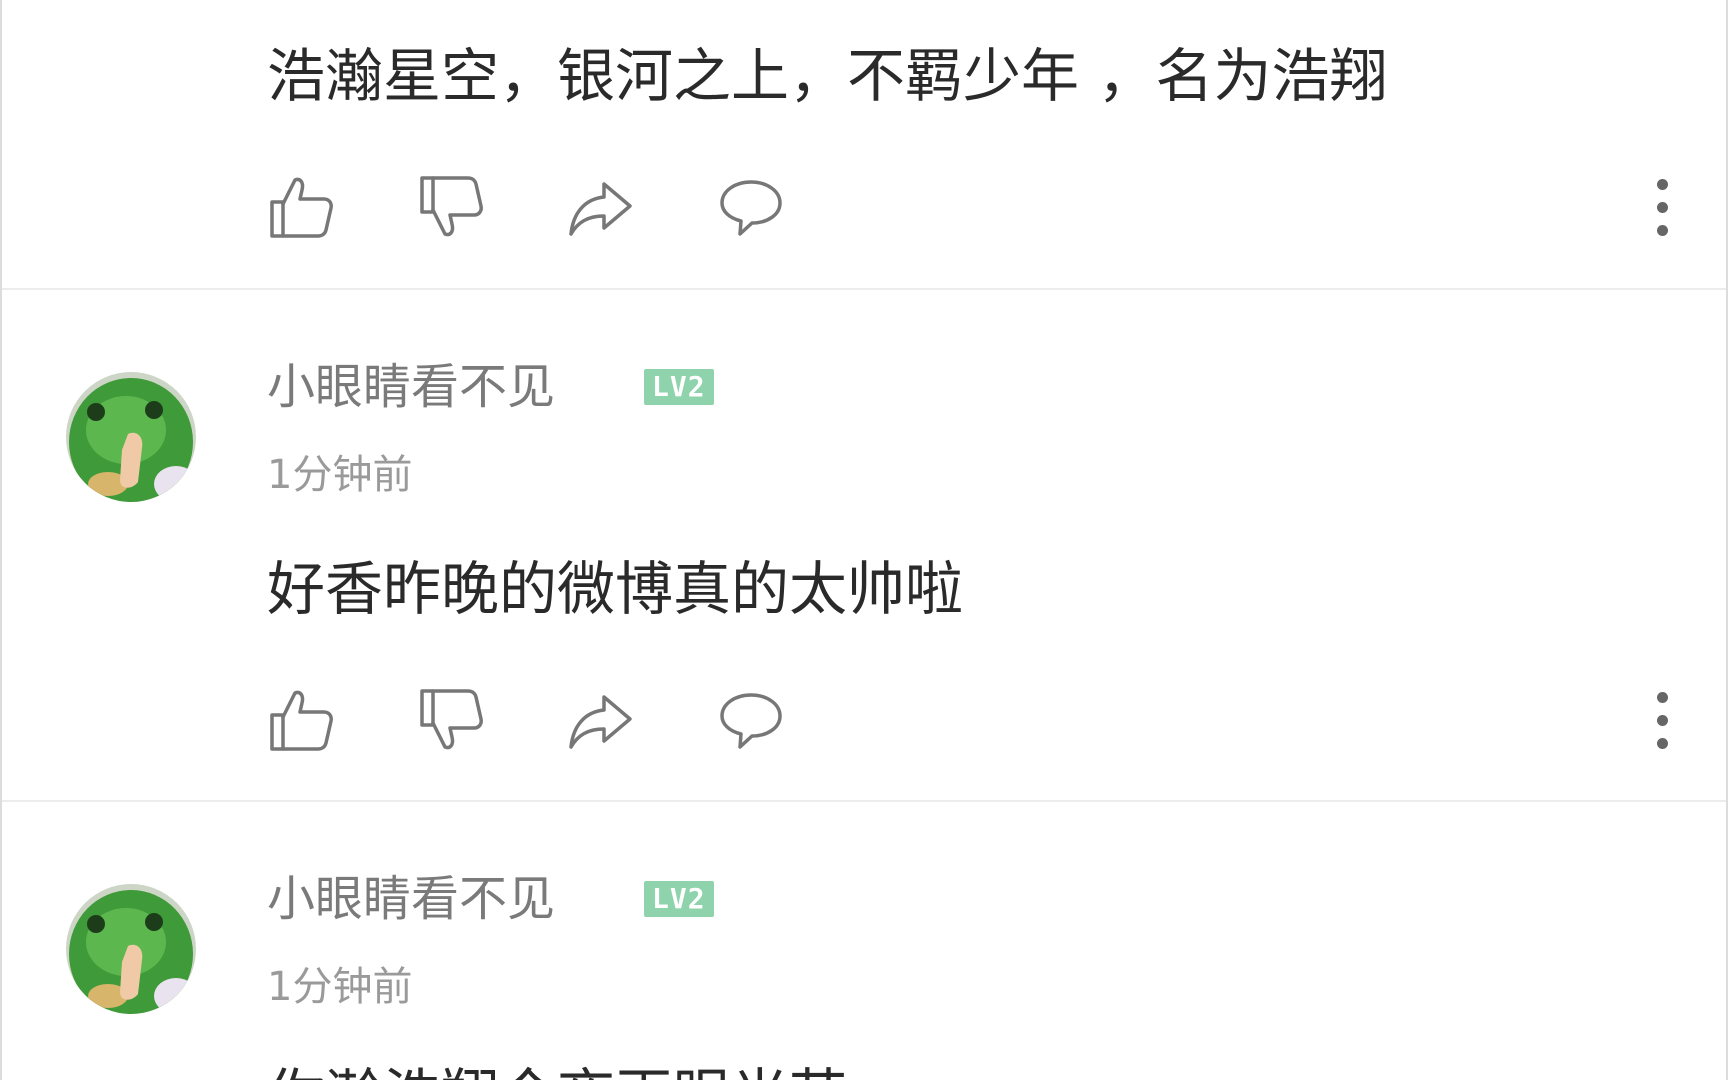  Describe the element at coordinates (827, 76) in the screenshot. I see `comment-text: 浩瀚星空，银河之上，不羁少年 ，名为浩翔` at that location.